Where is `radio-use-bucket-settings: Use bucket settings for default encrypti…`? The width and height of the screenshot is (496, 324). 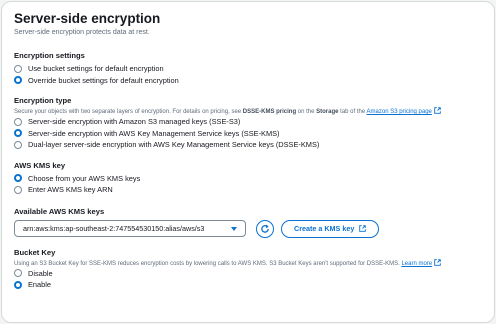
radio-use-bucket-settings: Use bucket settings for default encrypti… is located at coordinates (248, 69).